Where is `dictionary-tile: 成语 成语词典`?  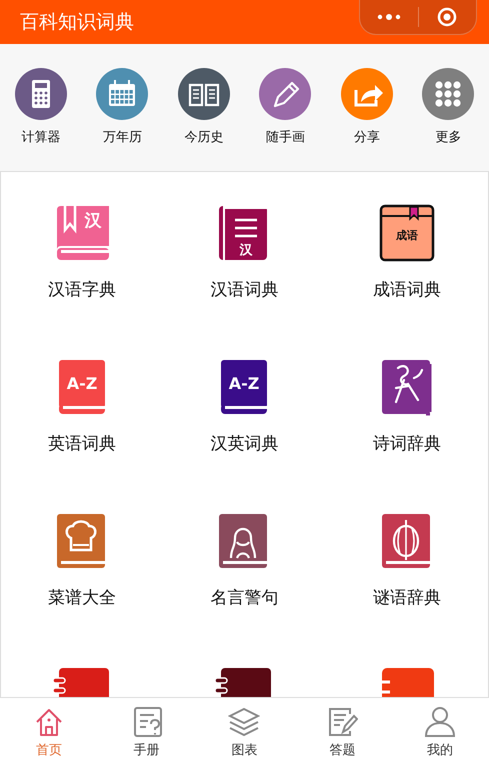
dictionary-tile: 成语 成语词典 is located at coordinates (406, 252).